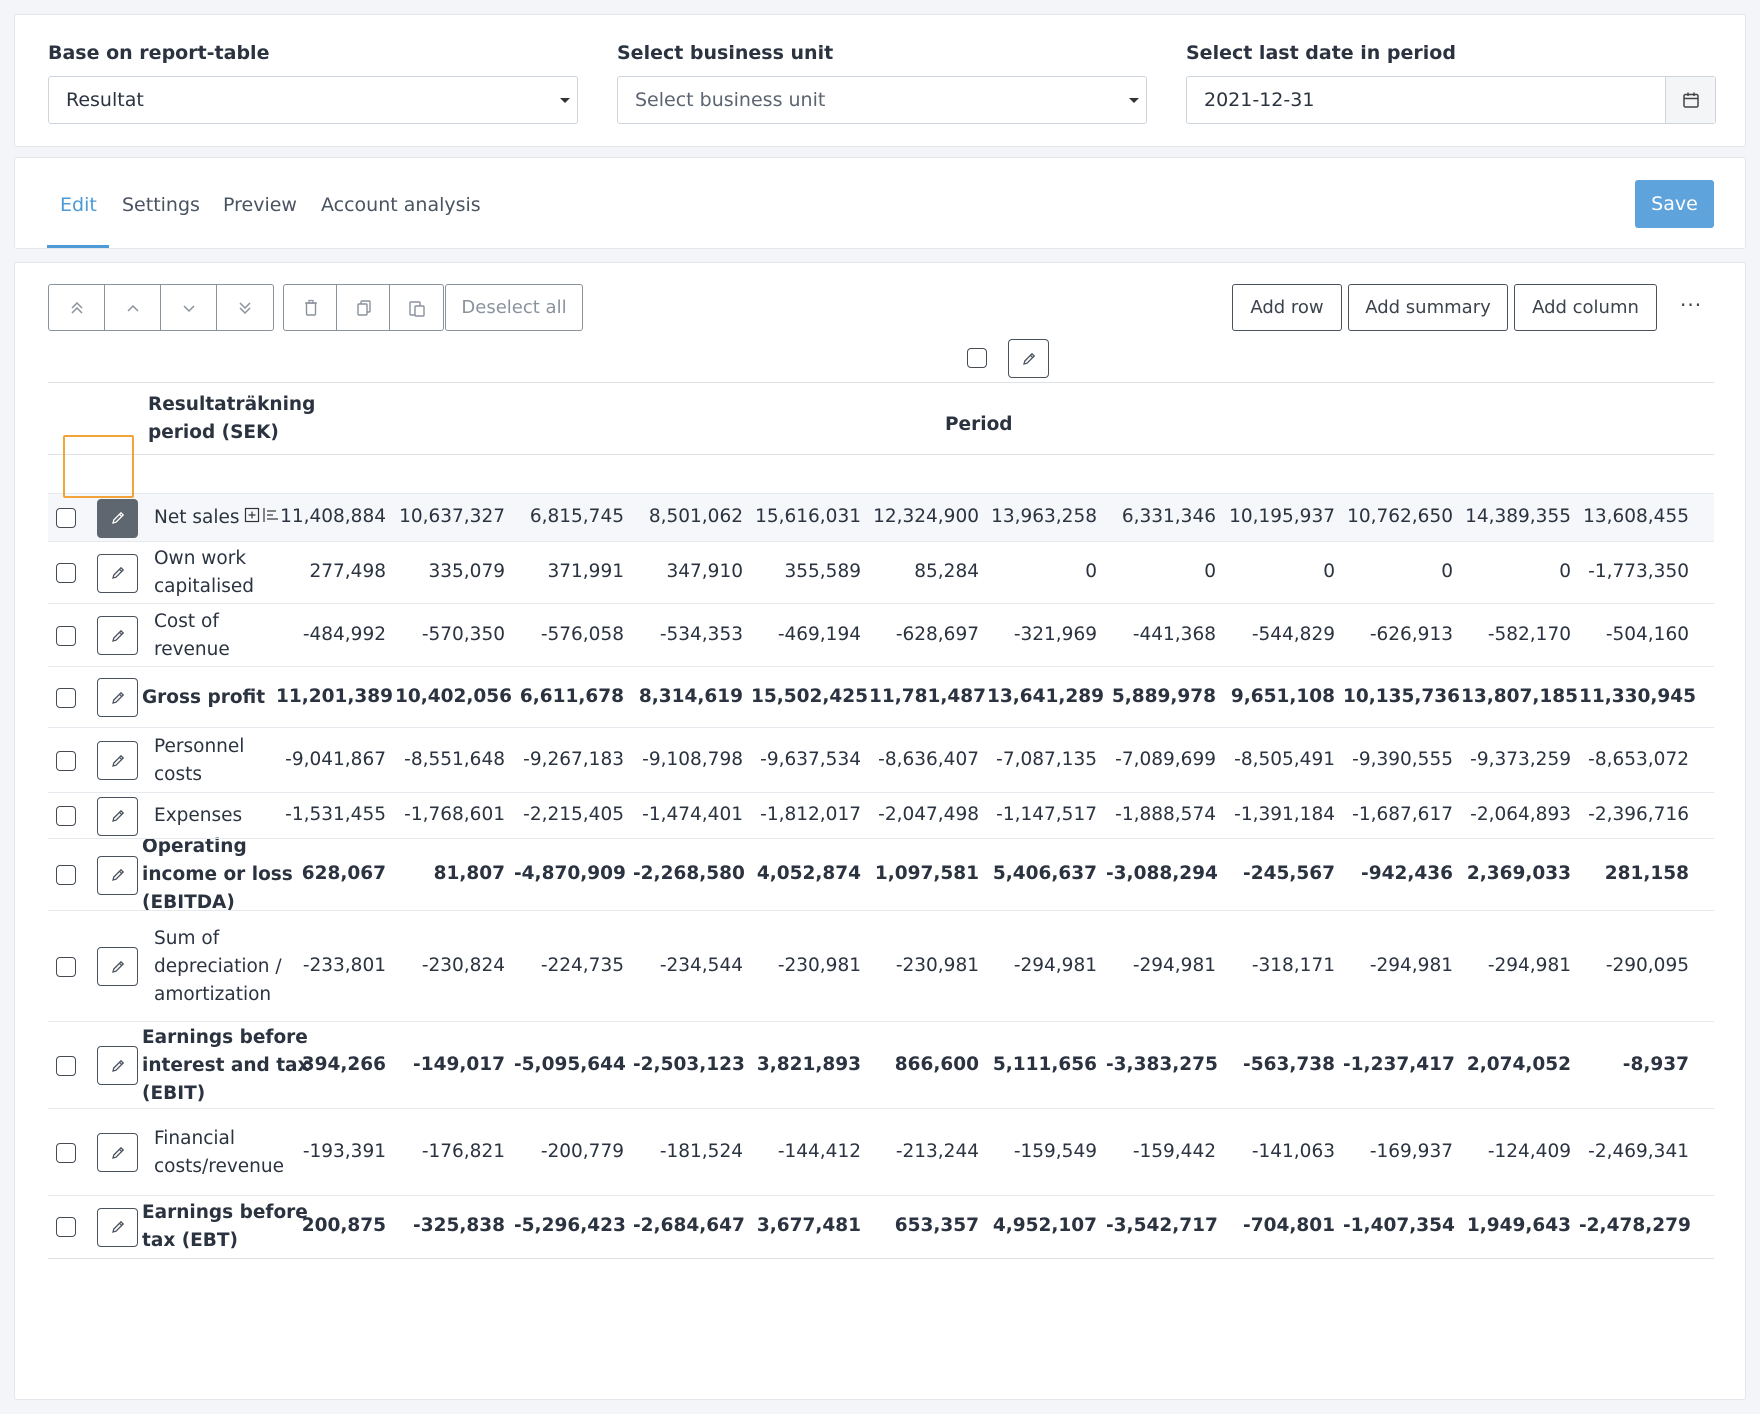  Describe the element at coordinates (1165, 814) in the screenshot. I see `table-cell: -1,888,574` at that location.